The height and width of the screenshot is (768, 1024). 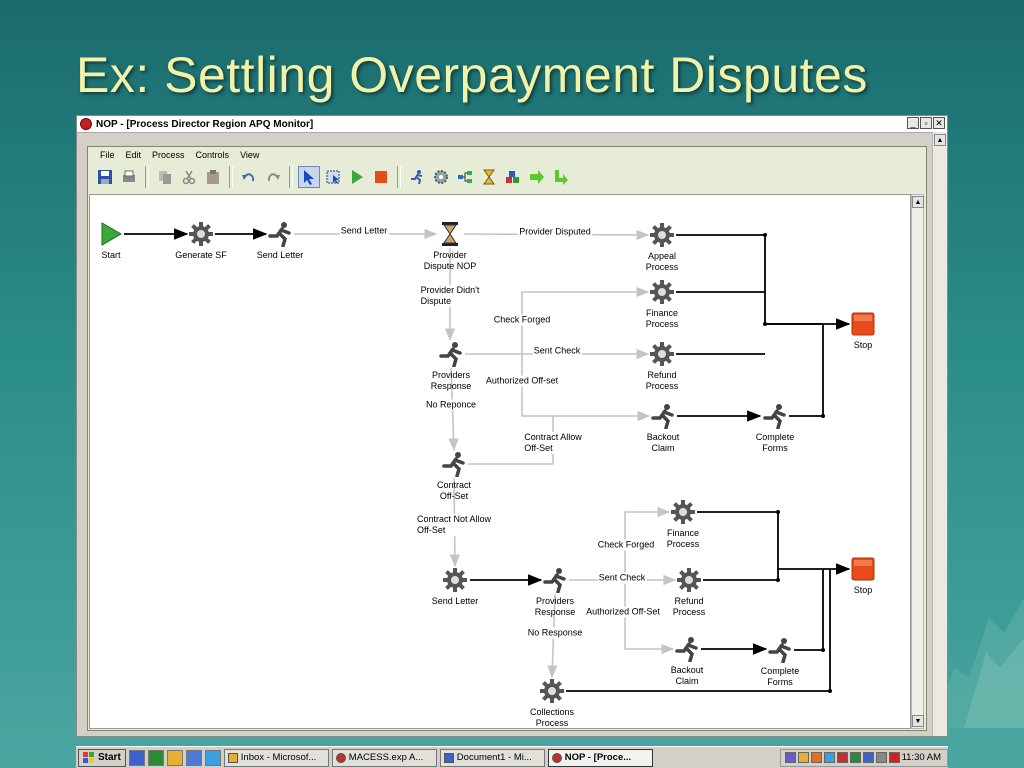 What do you see at coordinates (689, 606) in the screenshot?
I see `node-label-refund-process-2: Refund Process` at bounding box center [689, 606].